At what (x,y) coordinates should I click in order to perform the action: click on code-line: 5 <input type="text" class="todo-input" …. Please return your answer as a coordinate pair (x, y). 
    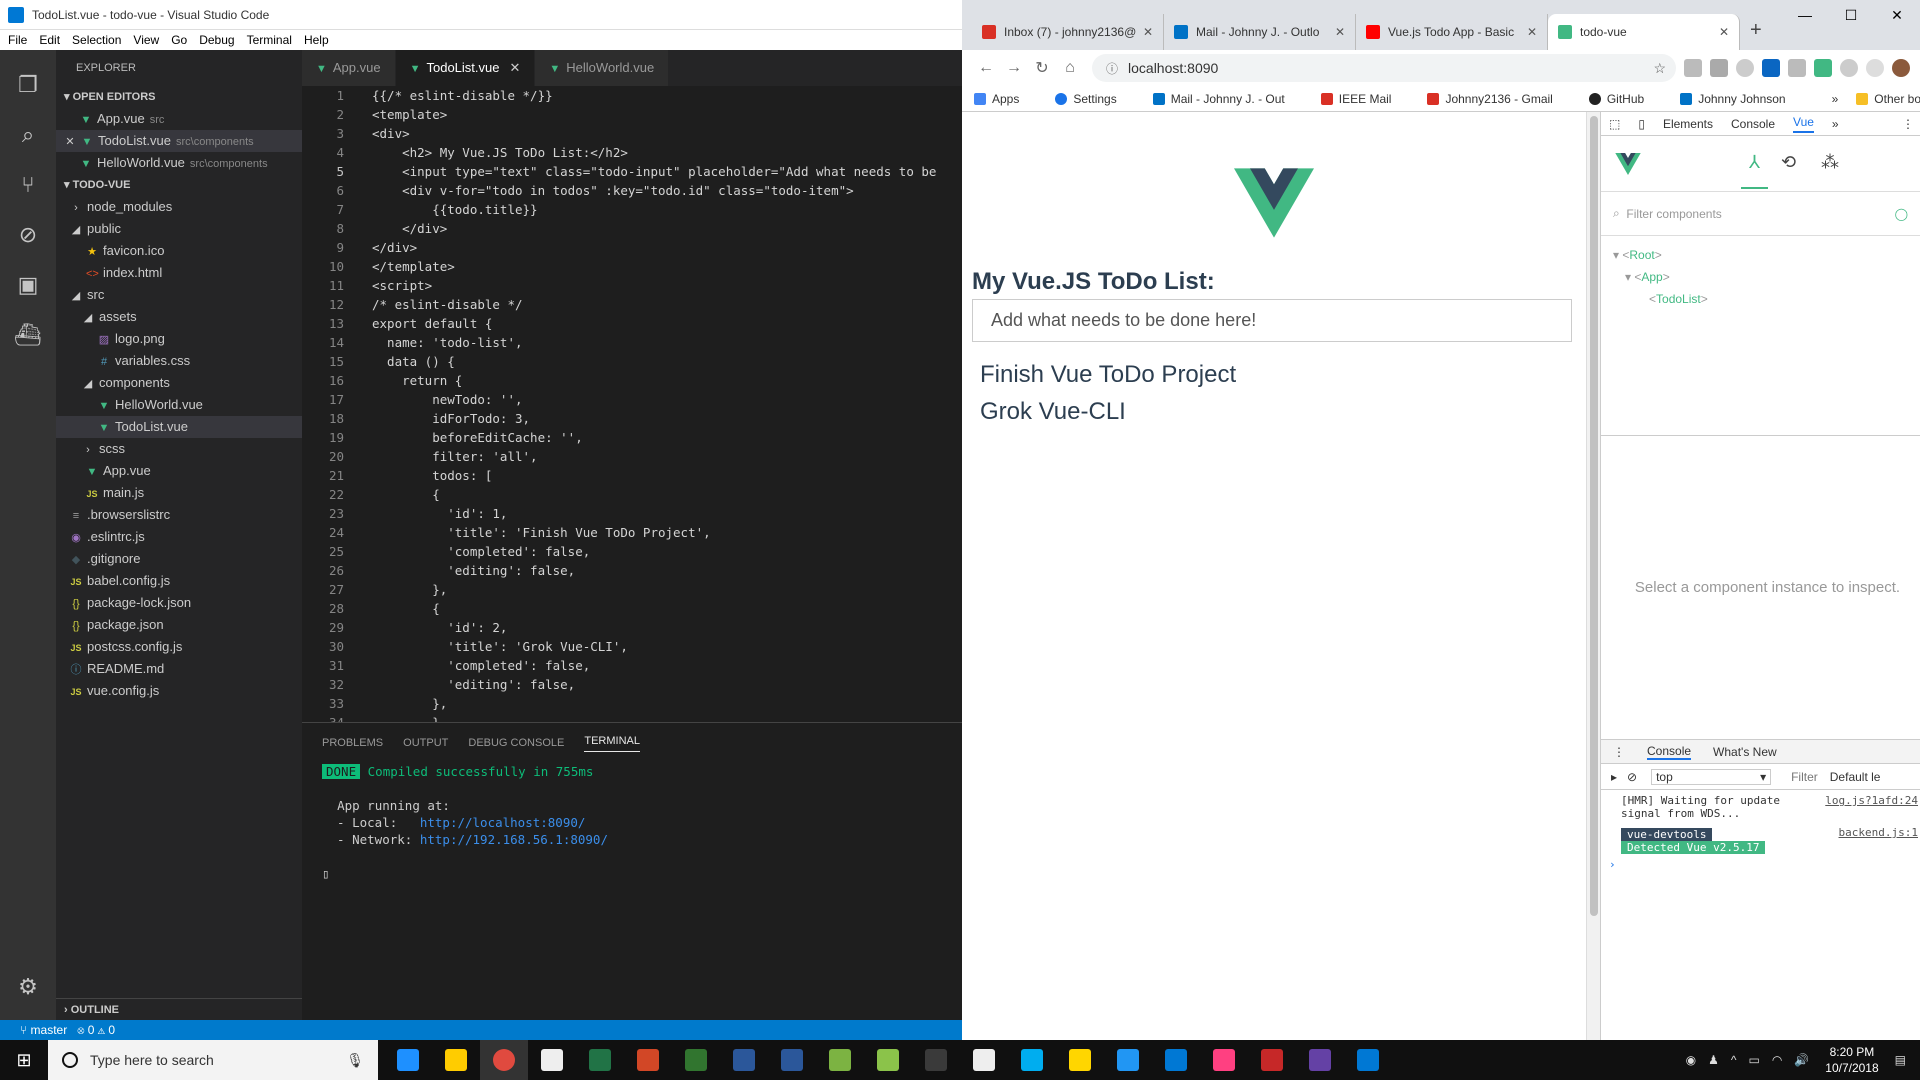
    Looking at the image, I should click on (632, 171).